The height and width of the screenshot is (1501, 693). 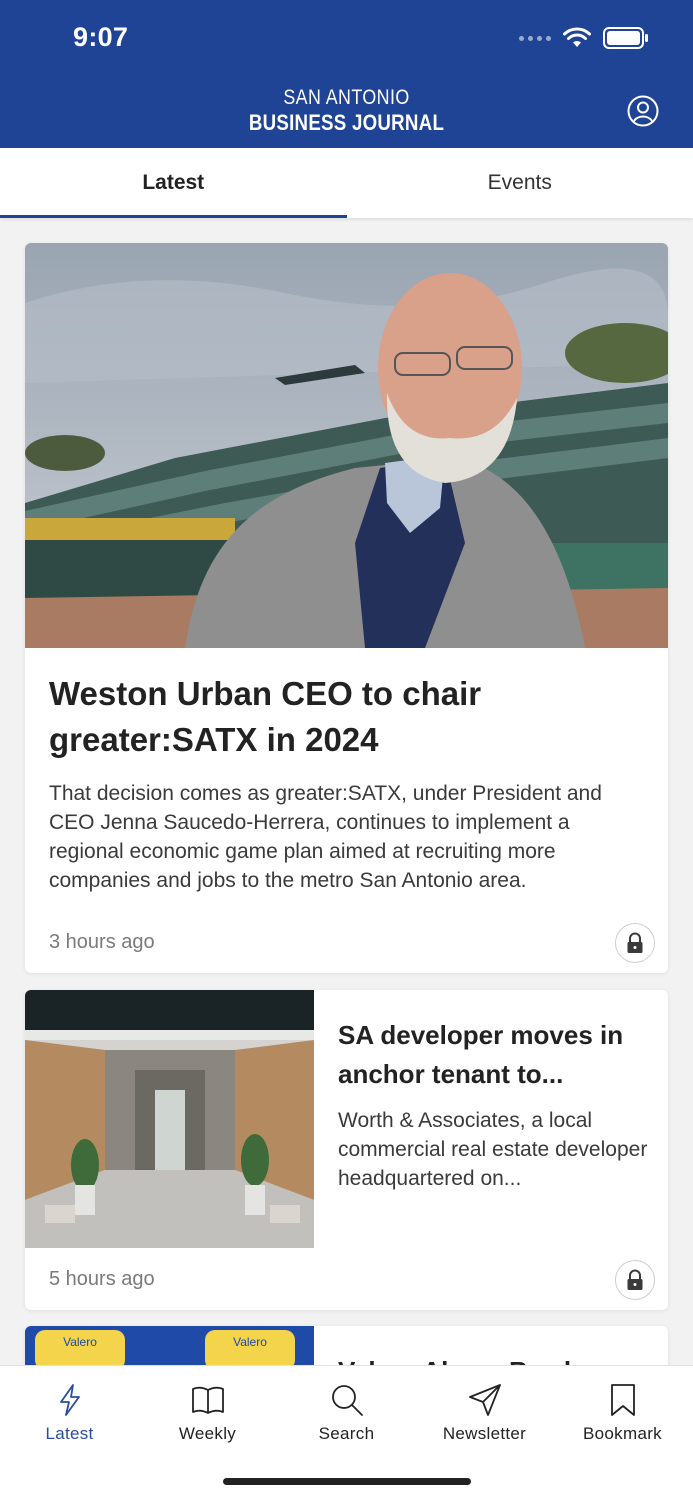 I want to click on nav-bookmark: Bookmark, so click(x=622, y=1416).